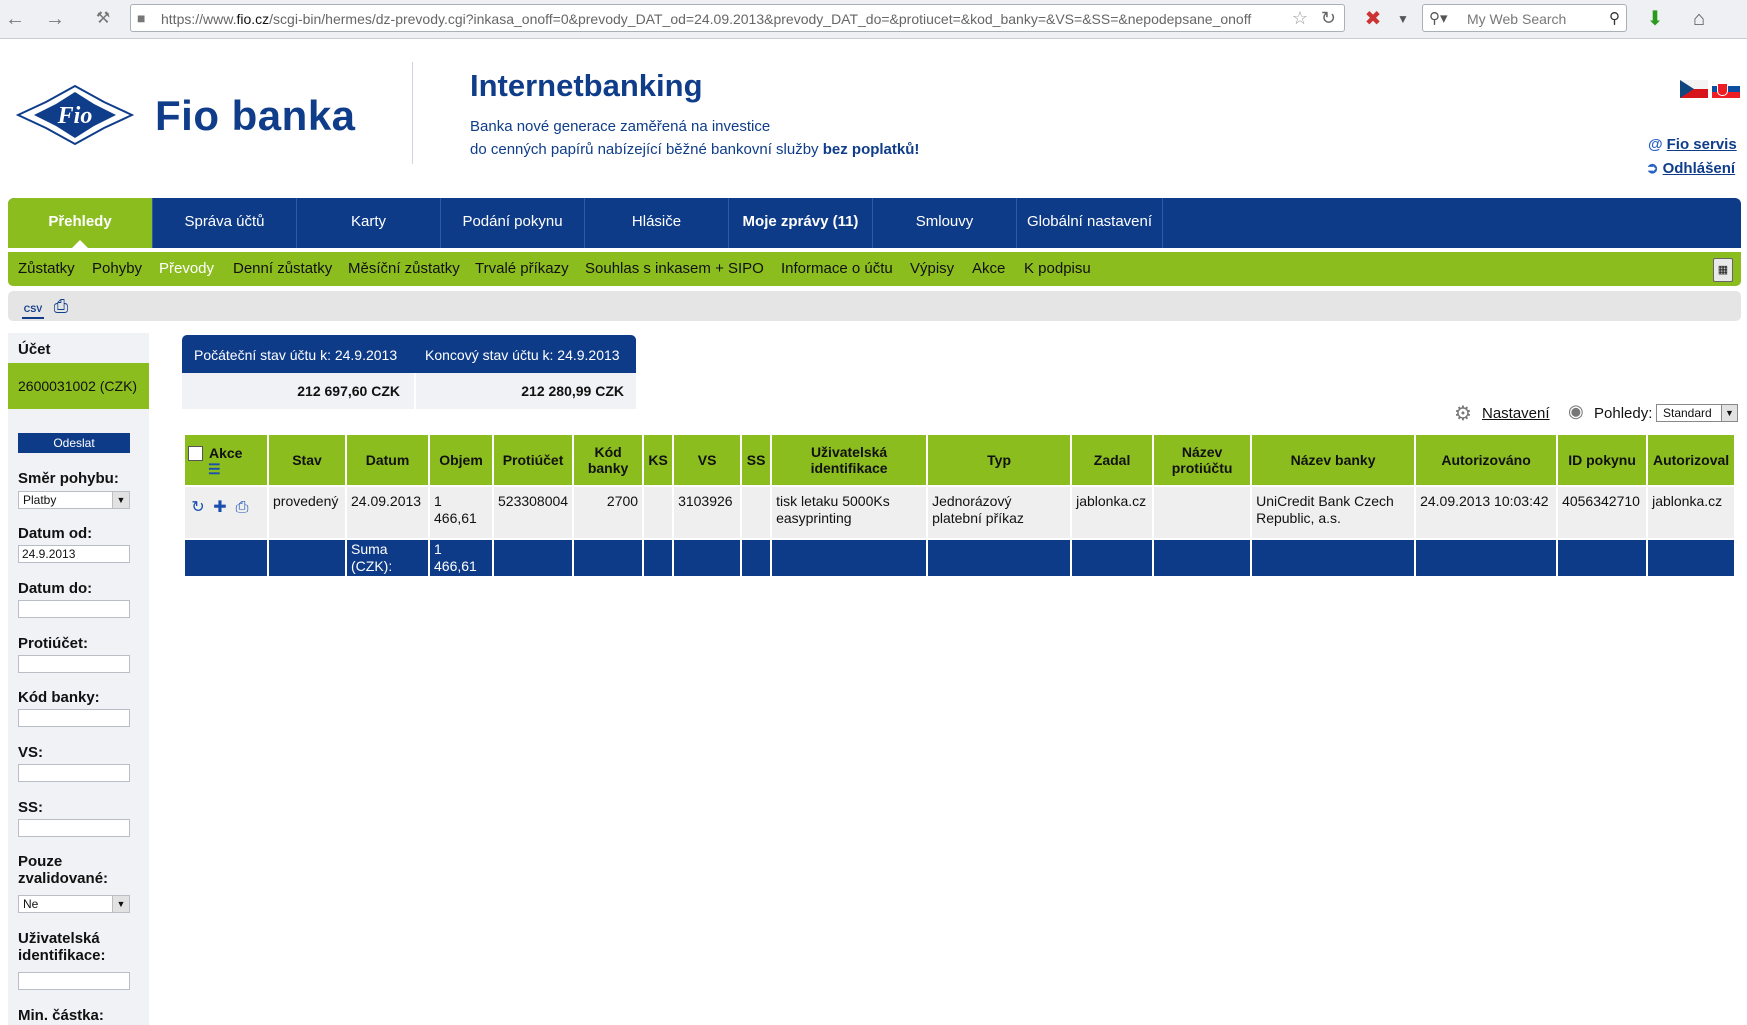  What do you see at coordinates (608, 512) in the screenshot?
I see `cell-kod-banky: 2700` at bounding box center [608, 512].